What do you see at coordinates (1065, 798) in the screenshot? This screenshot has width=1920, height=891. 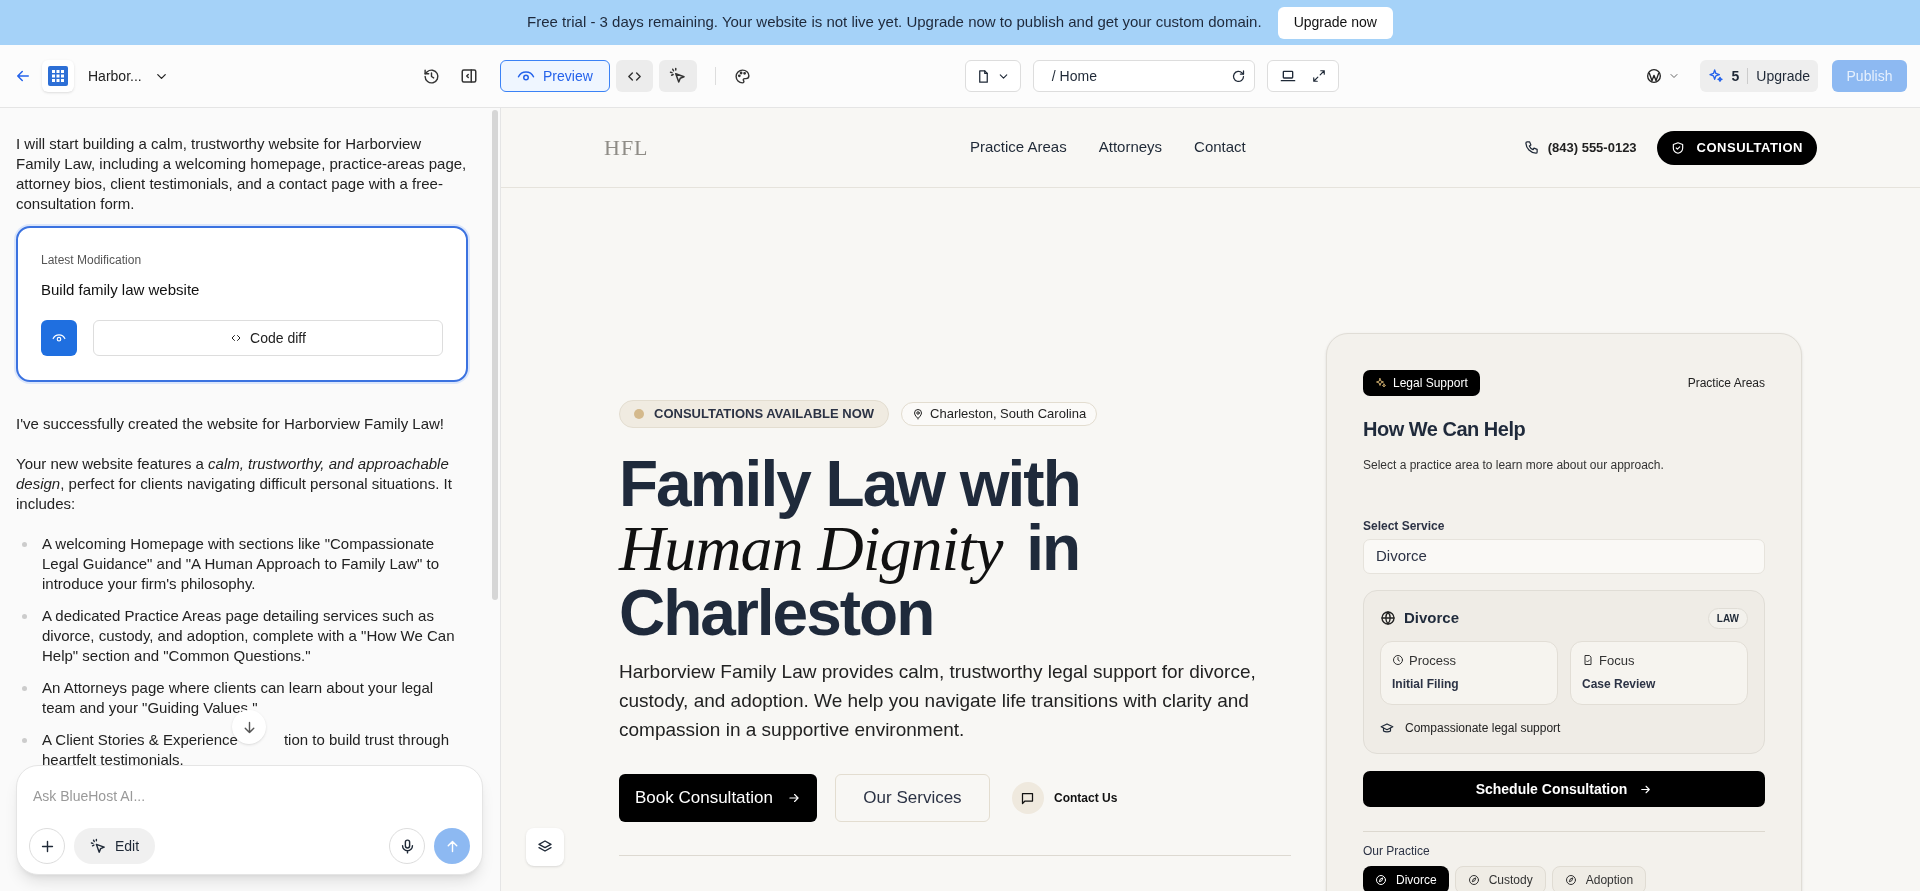 I see `contact-us-link: Contact Us` at bounding box center [1065, 798].